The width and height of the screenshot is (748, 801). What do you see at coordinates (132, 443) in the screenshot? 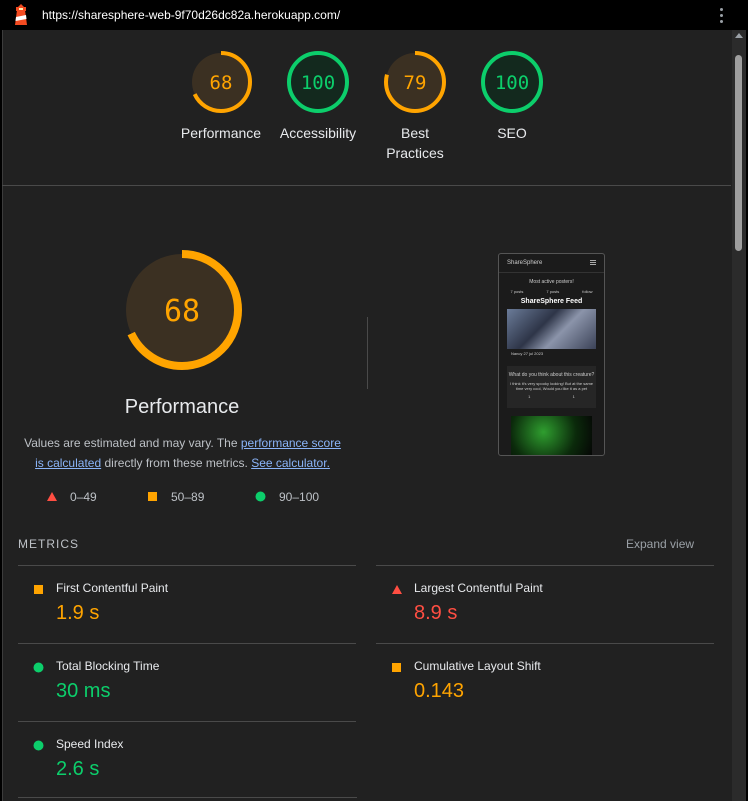
I see `desc-text: Values are estimated and may vary. The` at bounding box center [132, 443].